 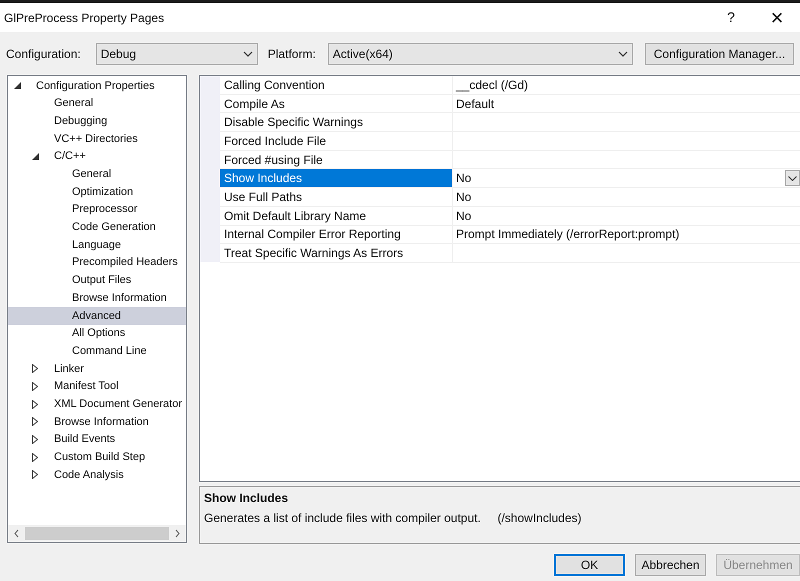 What do you see at coordinates (85, 18) in the screenshot?
I see `window-title: GlPreProcess Property Pages` at bounding box center [85, 18].